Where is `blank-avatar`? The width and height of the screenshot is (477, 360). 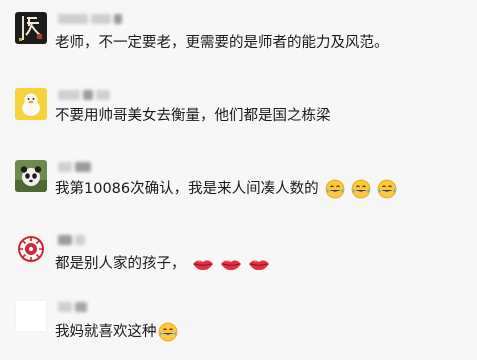
blank-avatar is located at coordinates (31, 316).